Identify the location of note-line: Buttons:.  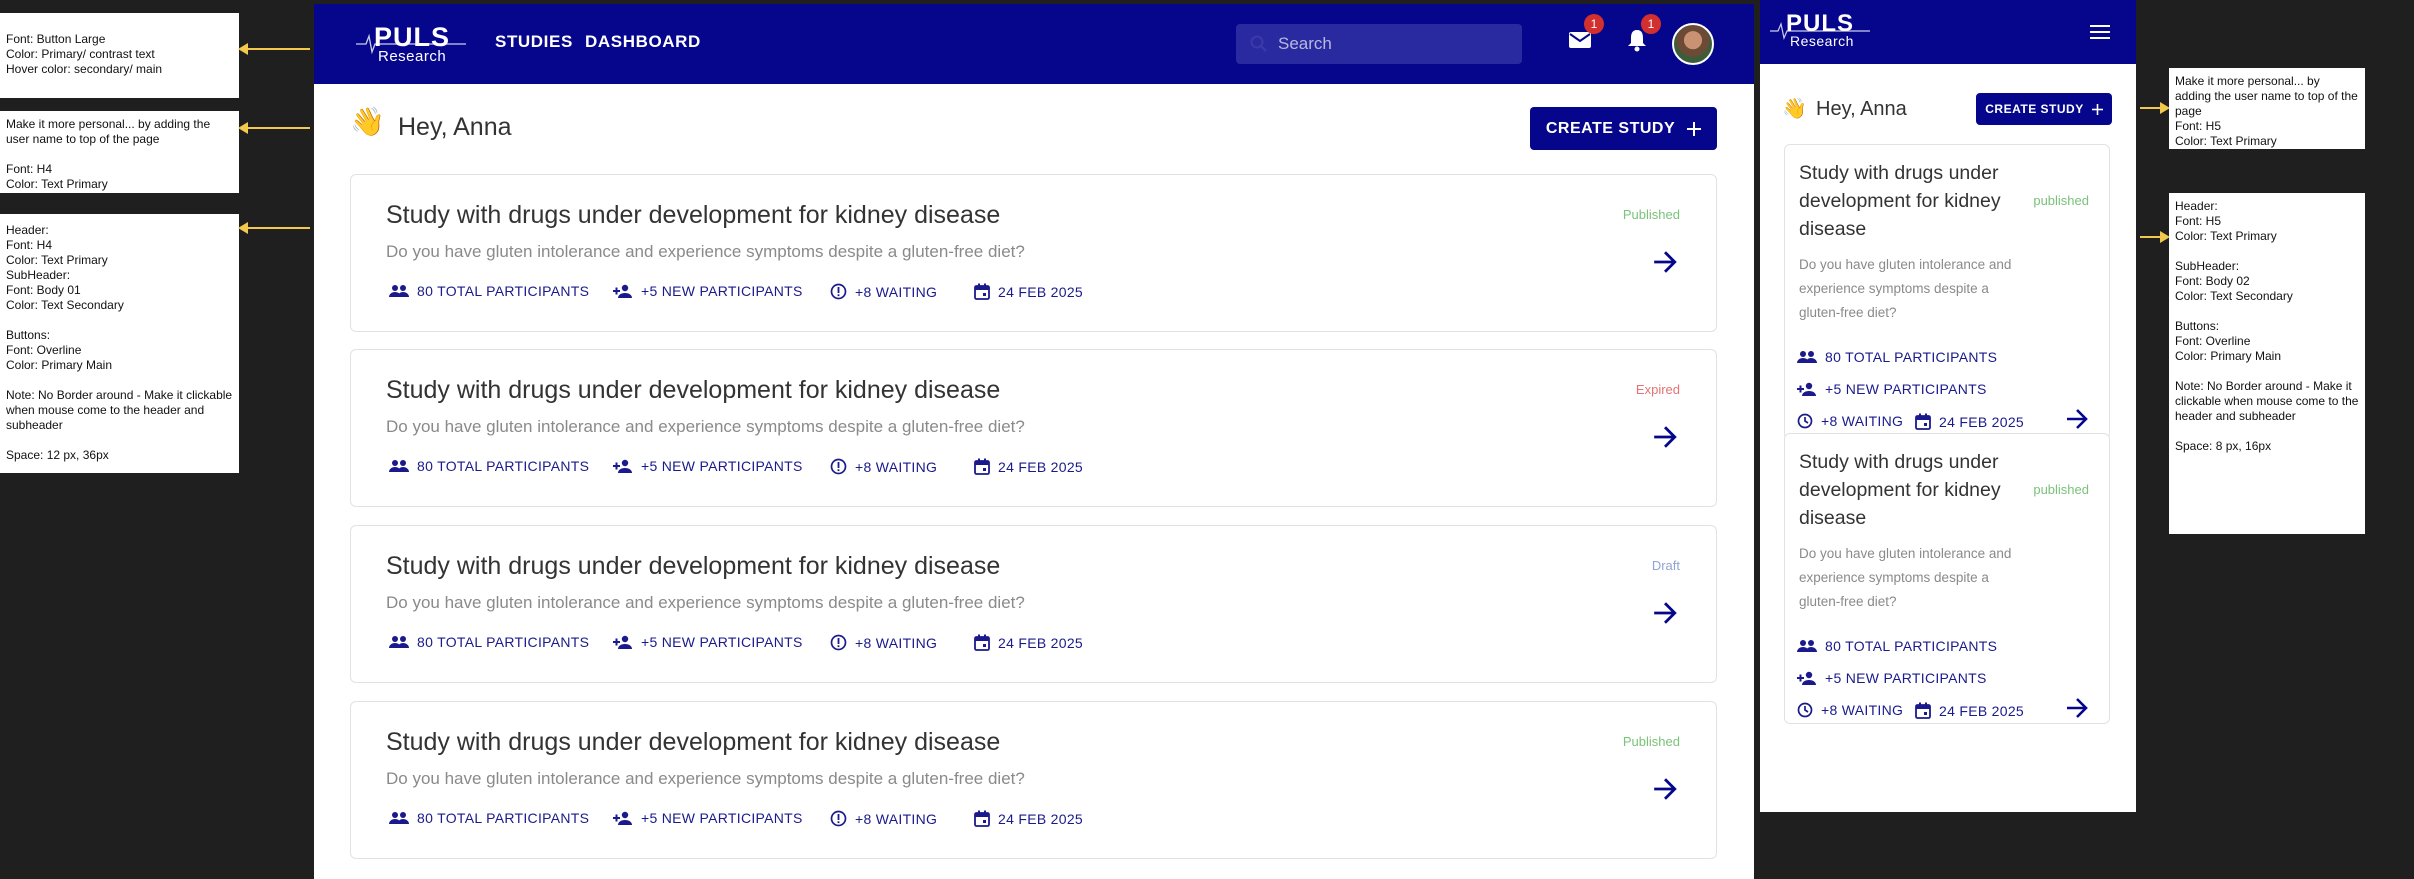
(28, 335).